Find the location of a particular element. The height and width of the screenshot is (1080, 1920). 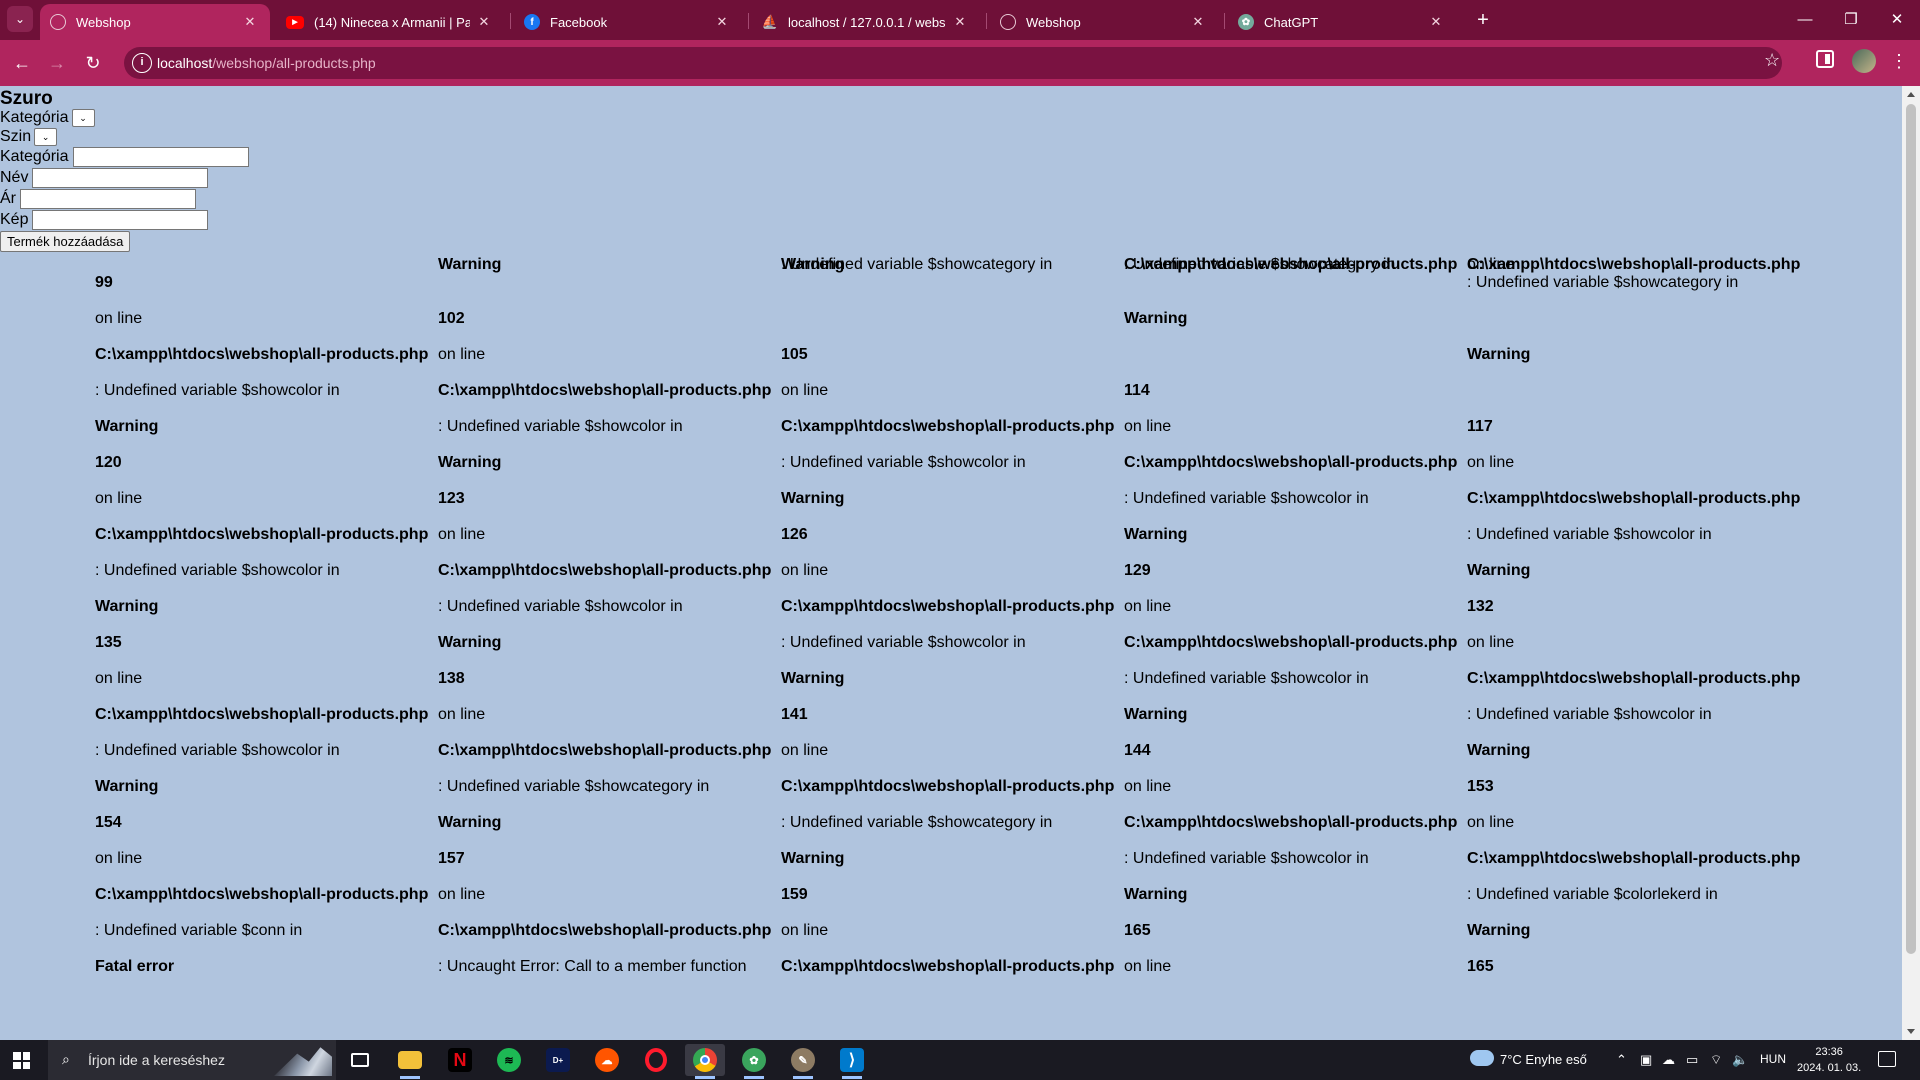

scrollbar-thumb is located at coordinates (1911, 529).